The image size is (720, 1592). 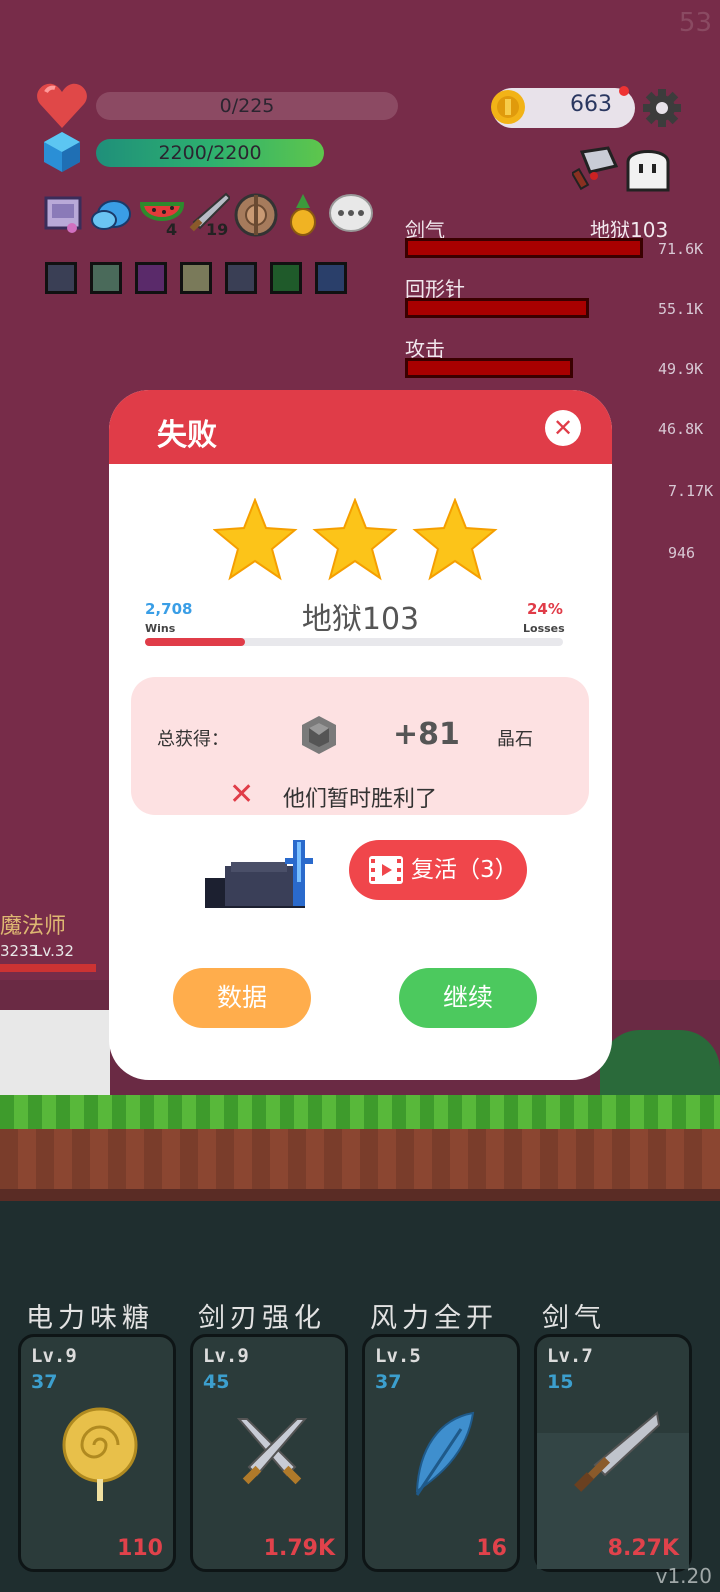 What do you see at coordinates (683, 1576) in the screenshot?
I see `version-label: v1.20` at bounding box center [683, 1576].